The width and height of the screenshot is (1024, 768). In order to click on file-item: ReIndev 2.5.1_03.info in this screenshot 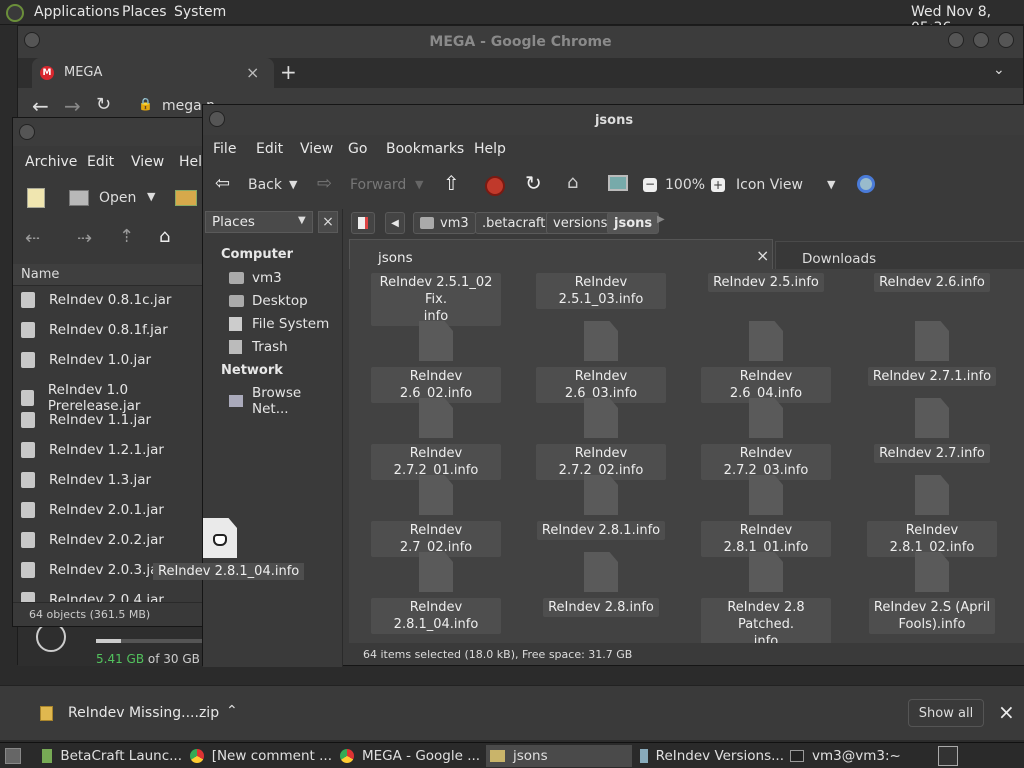, I will do `click(601, 291)`.